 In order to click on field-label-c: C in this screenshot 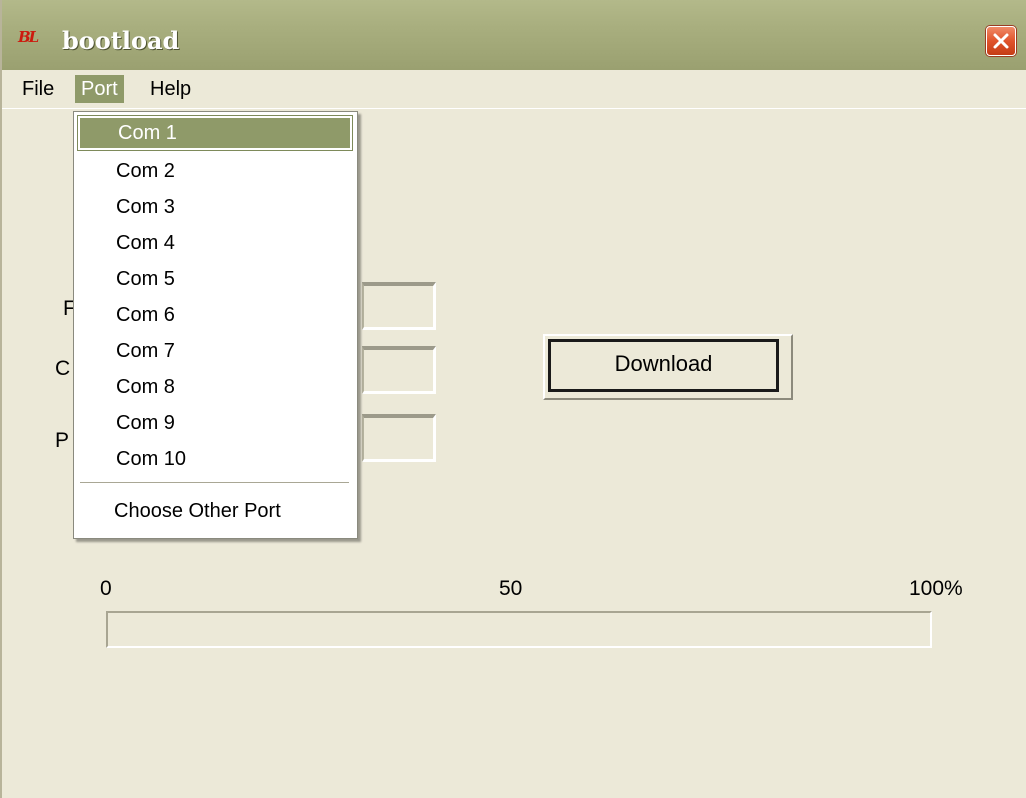, I will do `click(63, 368)`.